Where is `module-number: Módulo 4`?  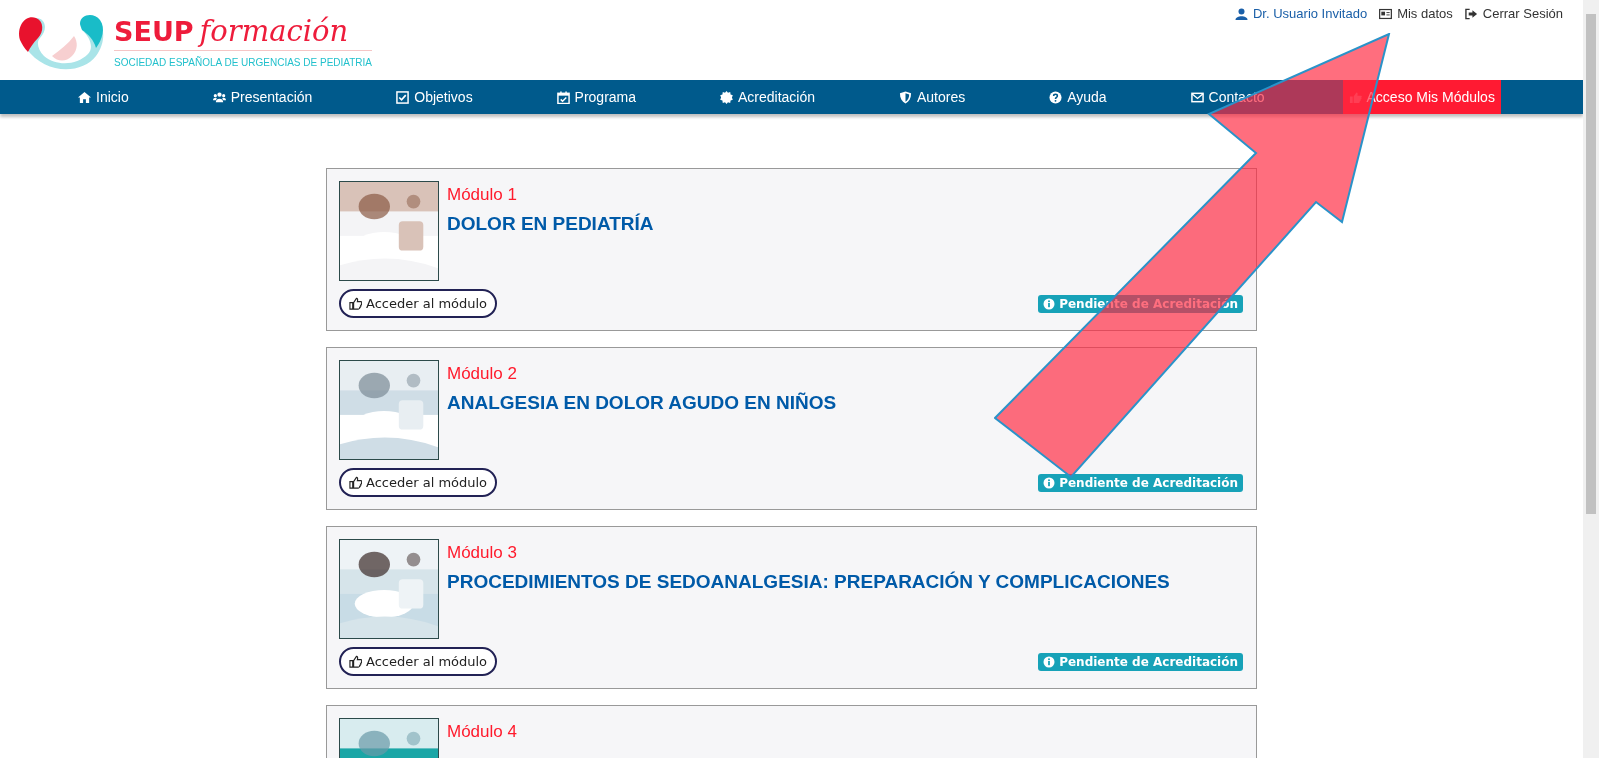 module-number: Módulo 4 is located at coordinates (482, 732).